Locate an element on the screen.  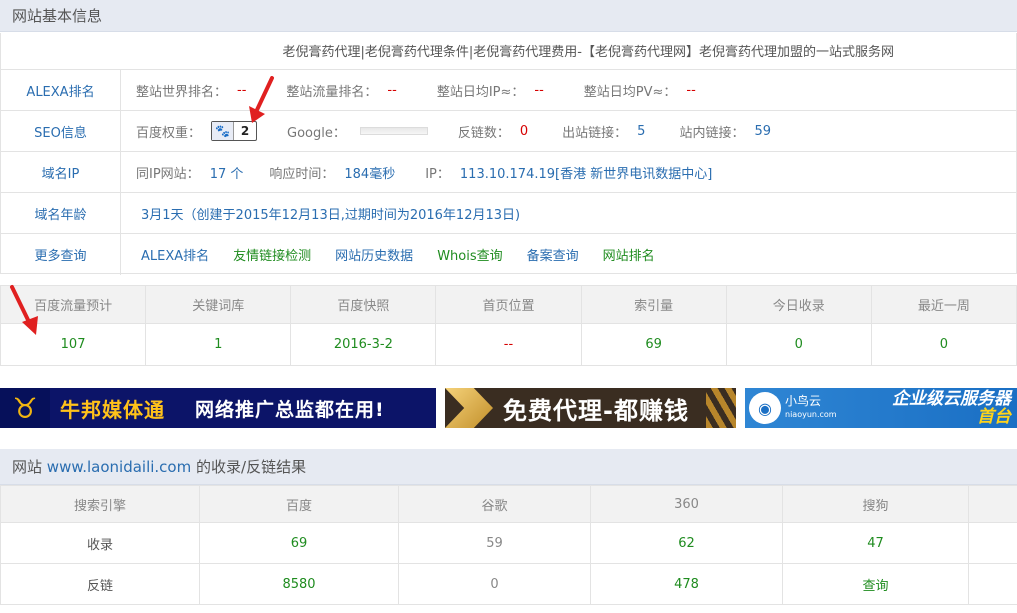
results-cell: 62 is located at coordinates (686, 543).